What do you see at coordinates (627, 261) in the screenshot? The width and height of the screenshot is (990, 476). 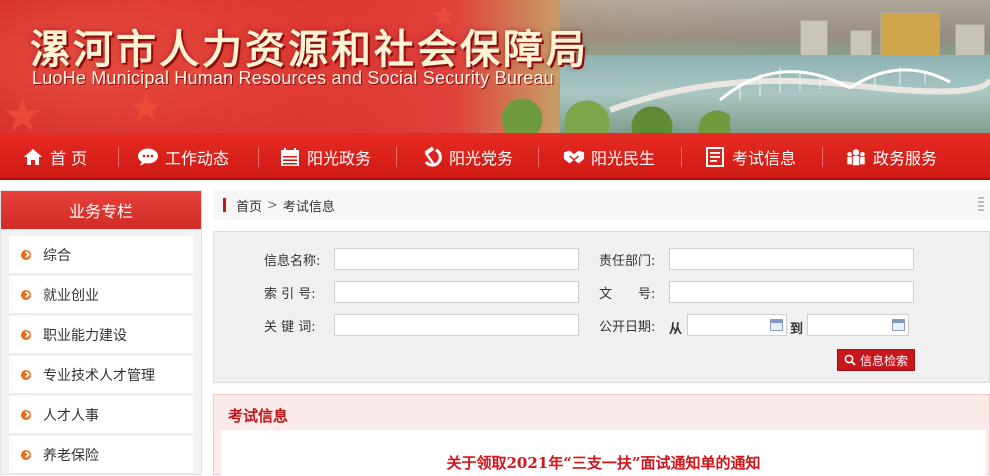 I see `department-label: 责任部门:` at bounding box center [627, 261].